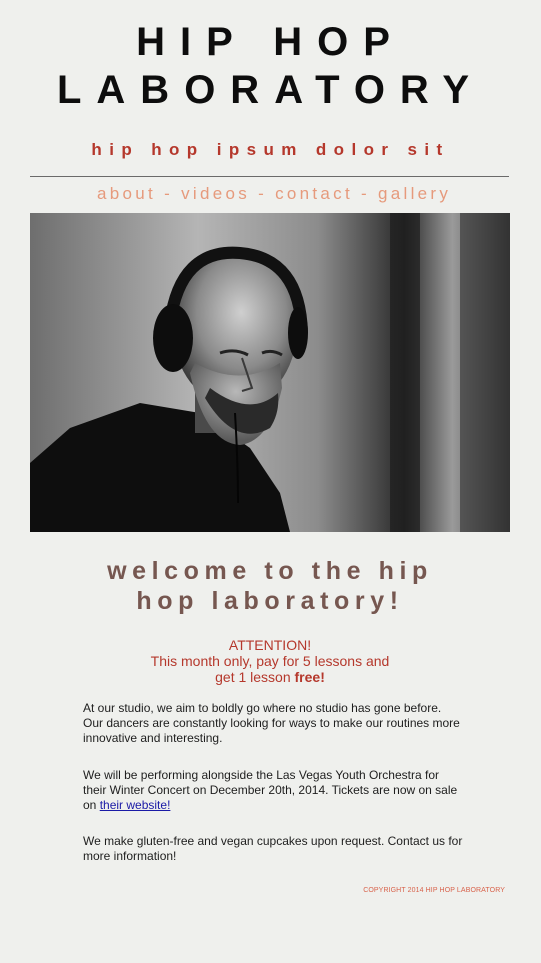 The image size is (541, 963). I want to click on attention-offer-line2: get 1 lesson free!, so click(270, 677).